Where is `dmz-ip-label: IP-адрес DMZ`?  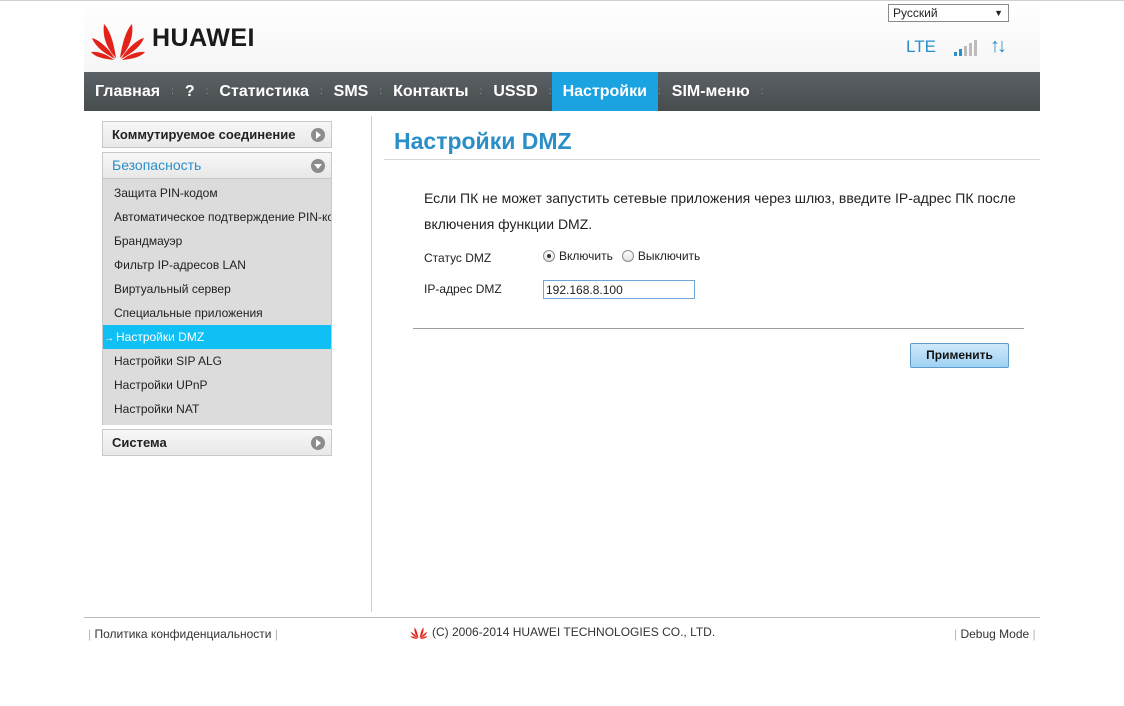
dmz-ip-label: IP-адрес DMZ is located at coordinates (463, 289).